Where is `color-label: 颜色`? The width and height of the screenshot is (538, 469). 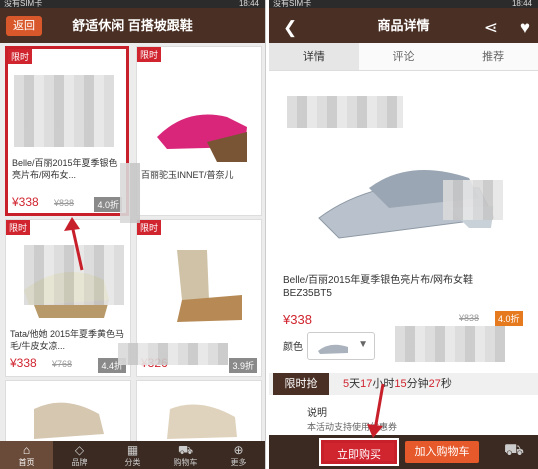
color-label: 颜色 is located at coordinates (293, 347).